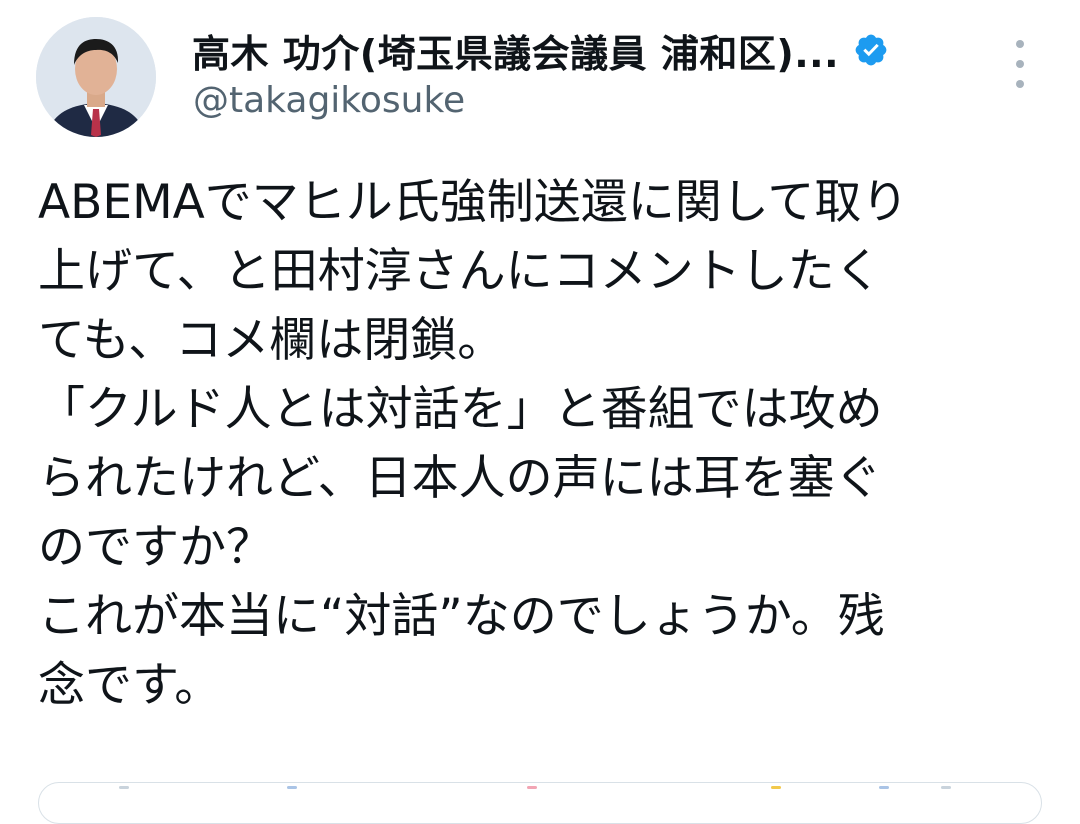 The image size is (1080, 824). Describe the element at coordinates (271, 340) in the screenshot. I see `tweet-text-line: ても、コメ欄は閉鎖。` at that location.